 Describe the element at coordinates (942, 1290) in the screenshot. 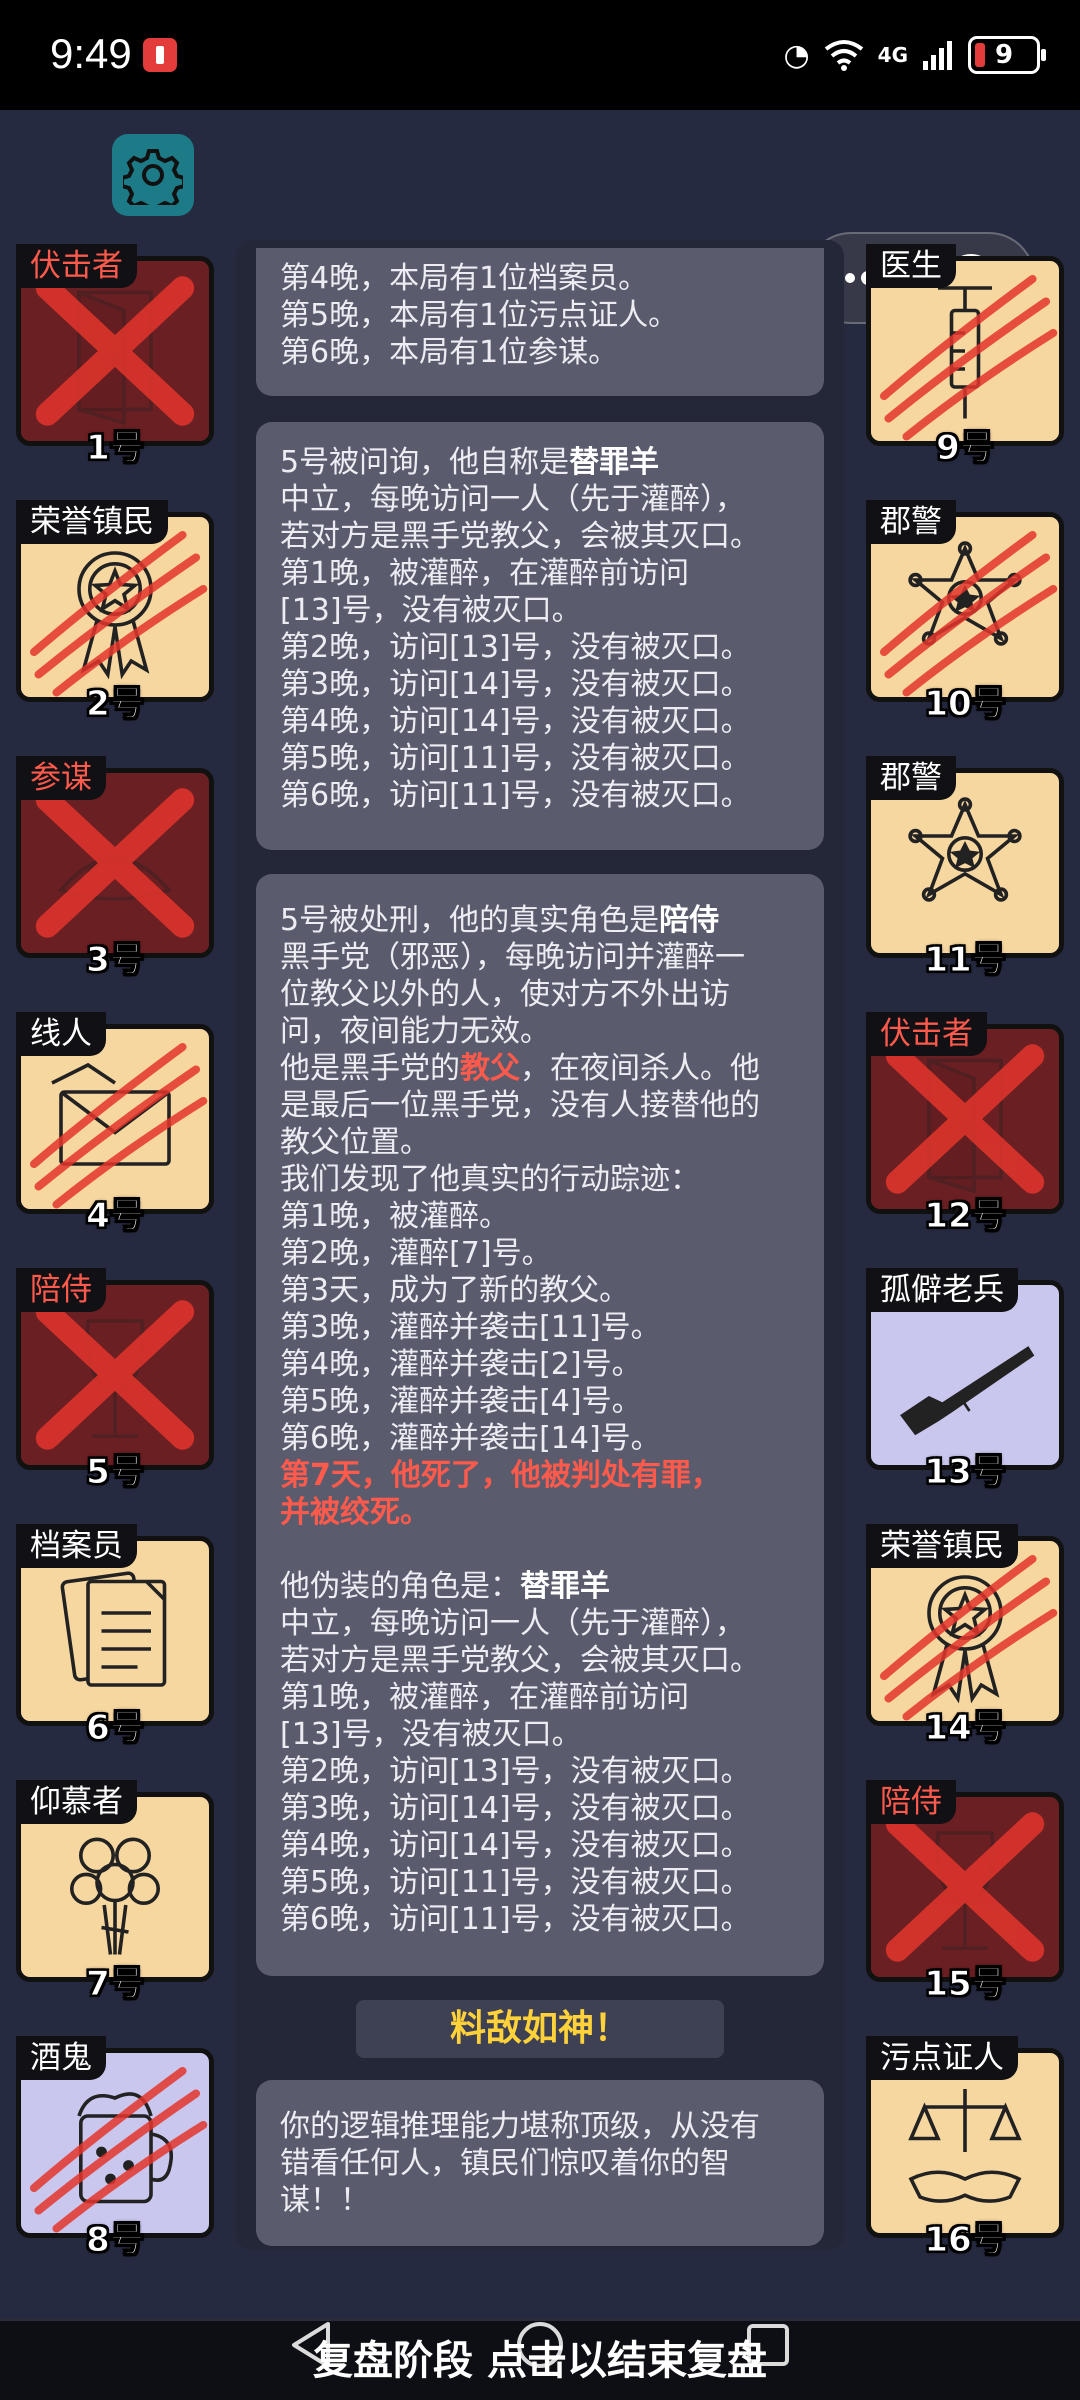

I see `player-role-label: 孤僻老兵` at that location.